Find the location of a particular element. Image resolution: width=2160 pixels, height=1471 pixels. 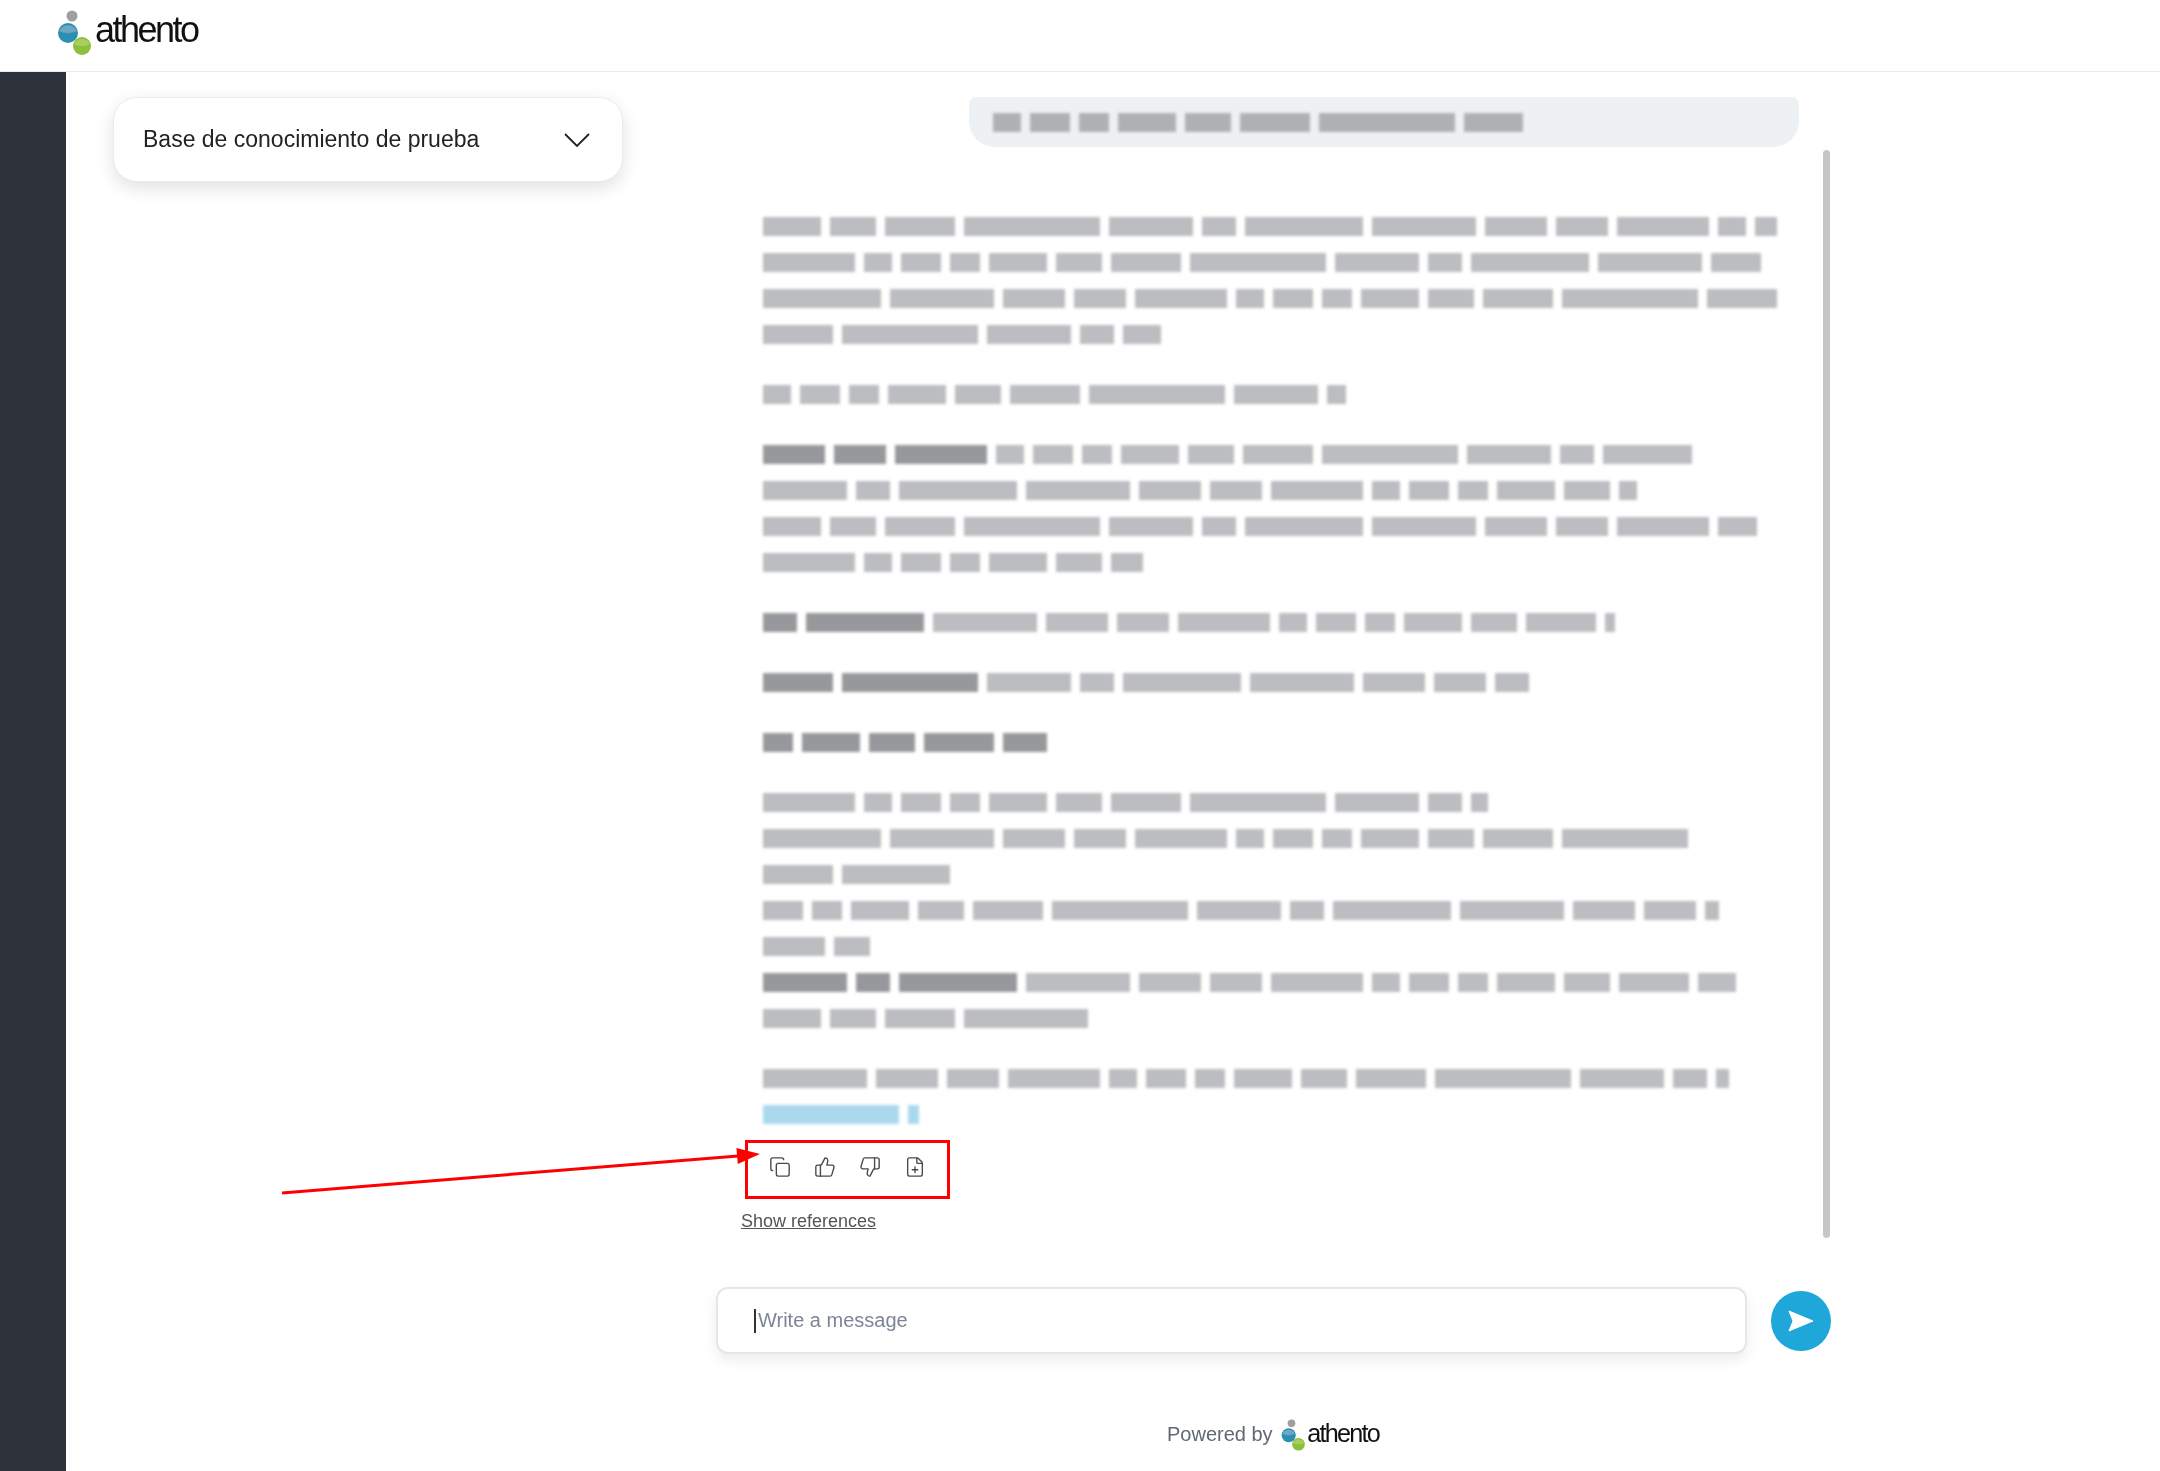

file-plus-icon is located at coordinates (915, 1167).